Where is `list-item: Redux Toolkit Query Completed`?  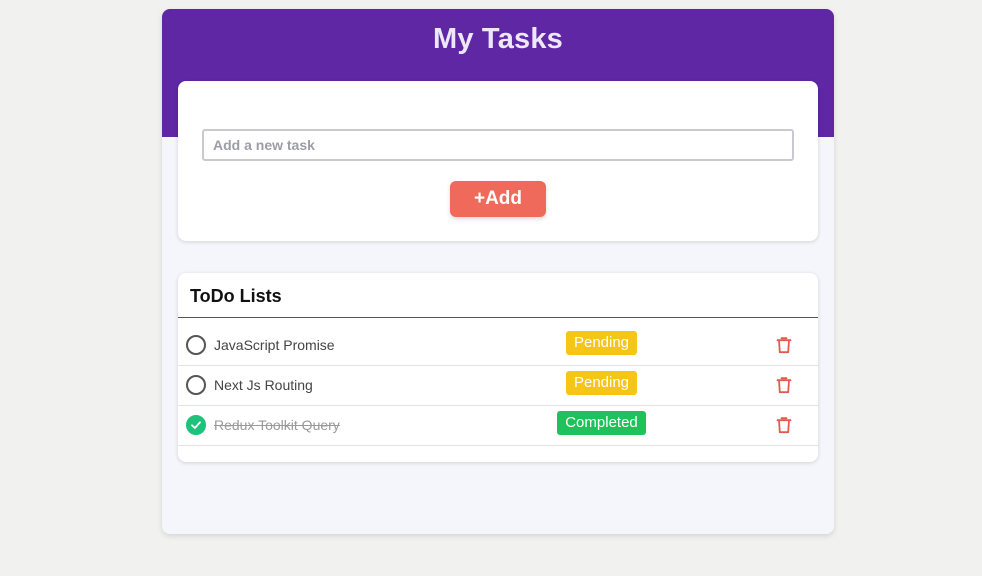
list-item: Redux Toolkit Query Completed is located at coordinates (498, 425).